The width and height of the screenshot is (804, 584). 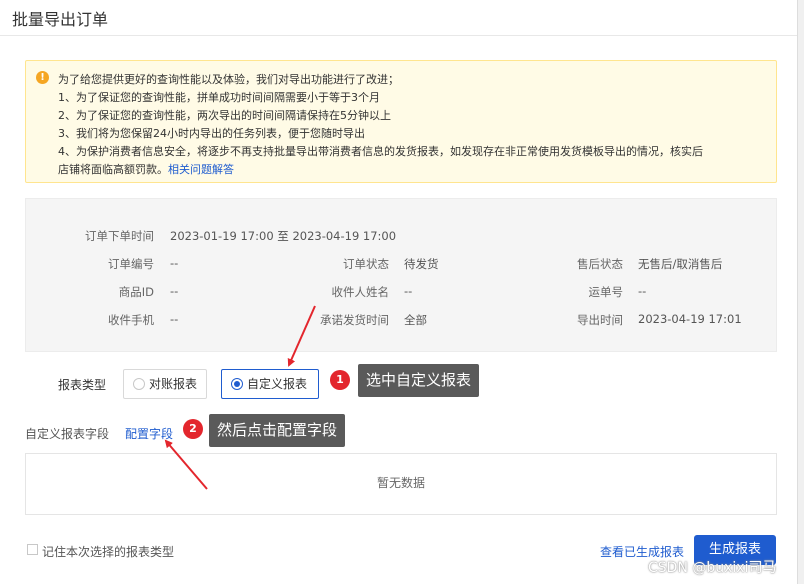 What do you see at coordinates (119, 236) in the screenshot?
I see `order-time-label: 订单下单时间` at bounding box center [119, 236].